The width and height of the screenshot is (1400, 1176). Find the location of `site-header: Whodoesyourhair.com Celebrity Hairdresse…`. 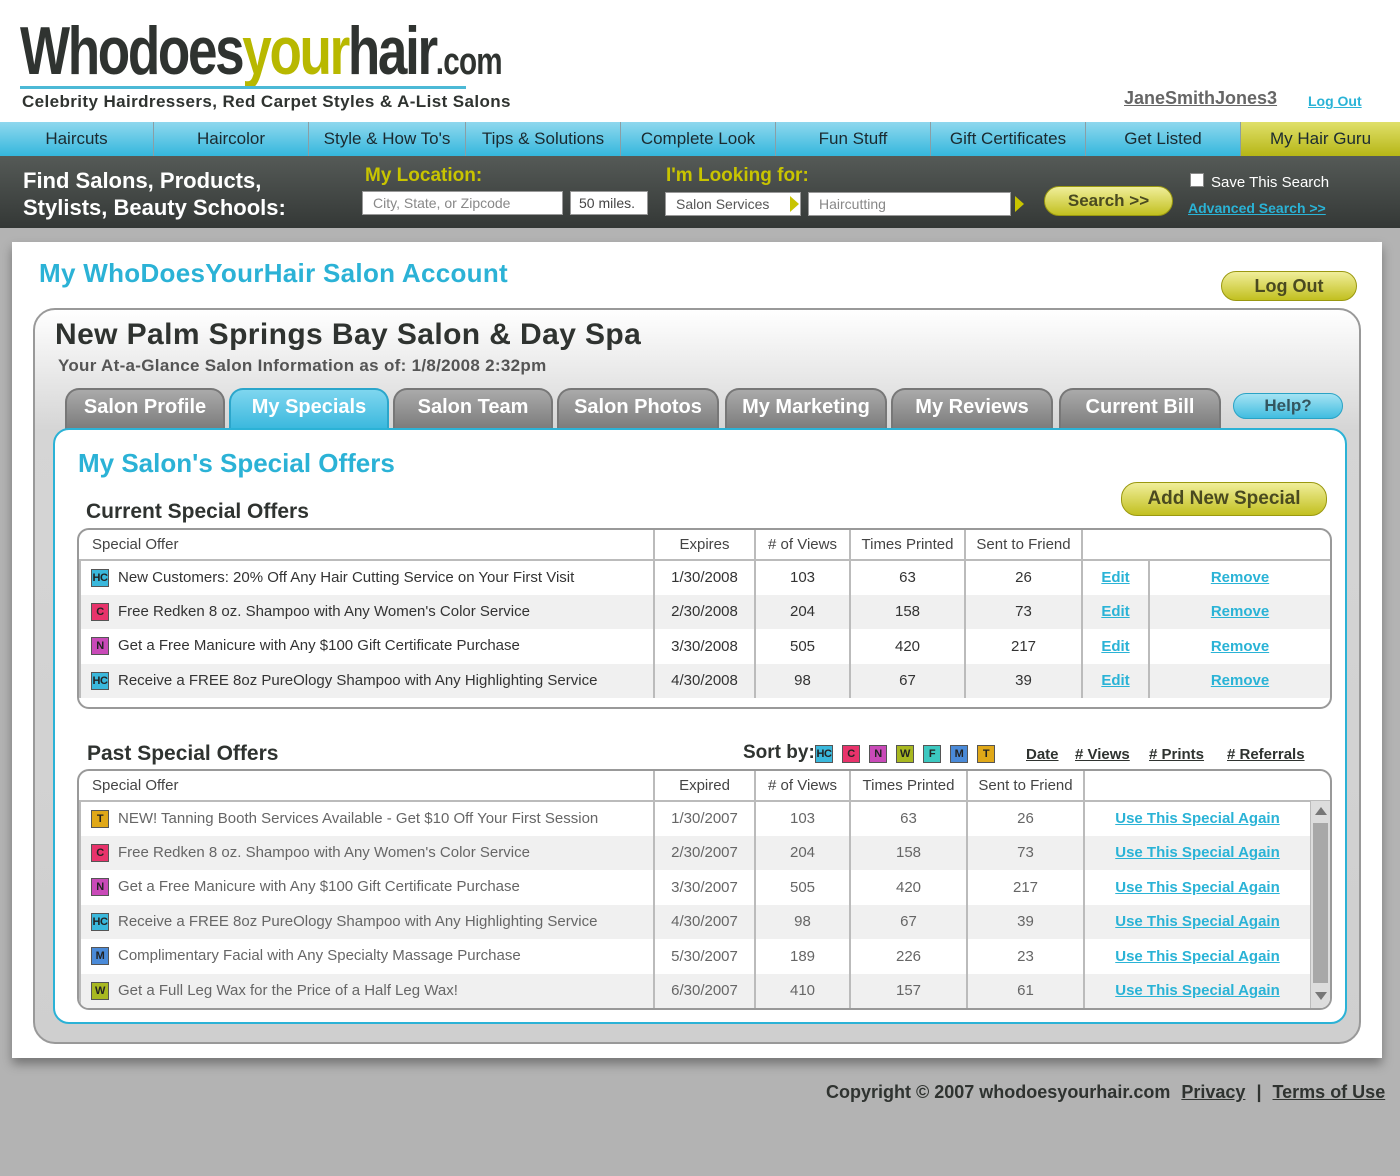

site-header: Whodoesyourhair.com Celebrity Hairdresse… is located at coordinates (700, 61).